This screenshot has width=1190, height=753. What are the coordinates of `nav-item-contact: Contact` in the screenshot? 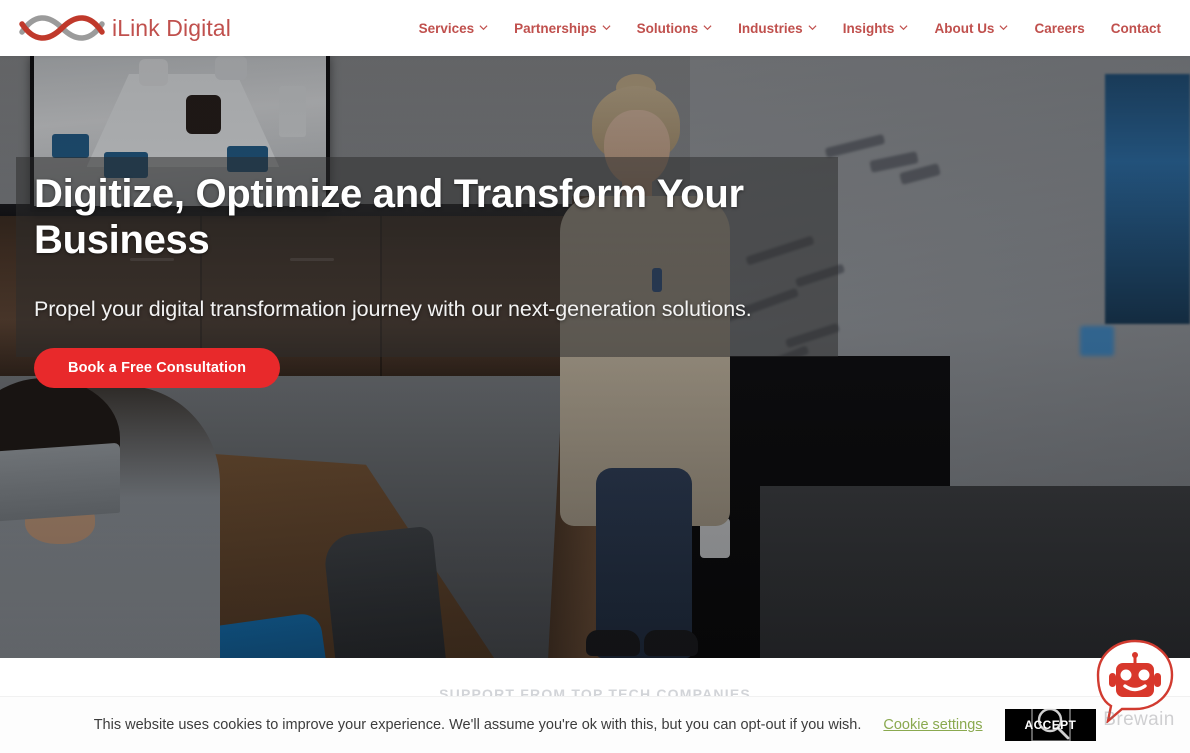 It's located at (1136, 28).